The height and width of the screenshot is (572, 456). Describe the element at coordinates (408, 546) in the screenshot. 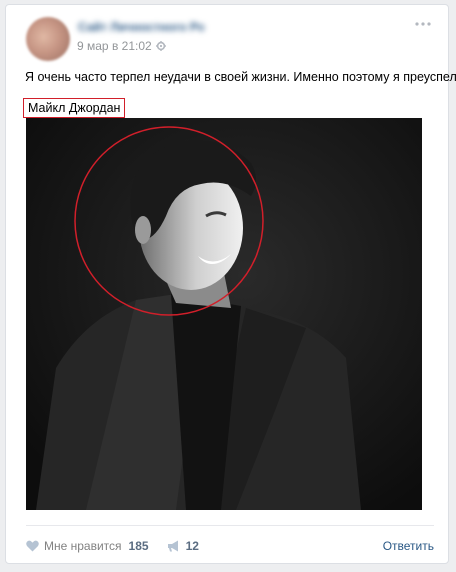

I see `reply-button: Ответить` at that location.